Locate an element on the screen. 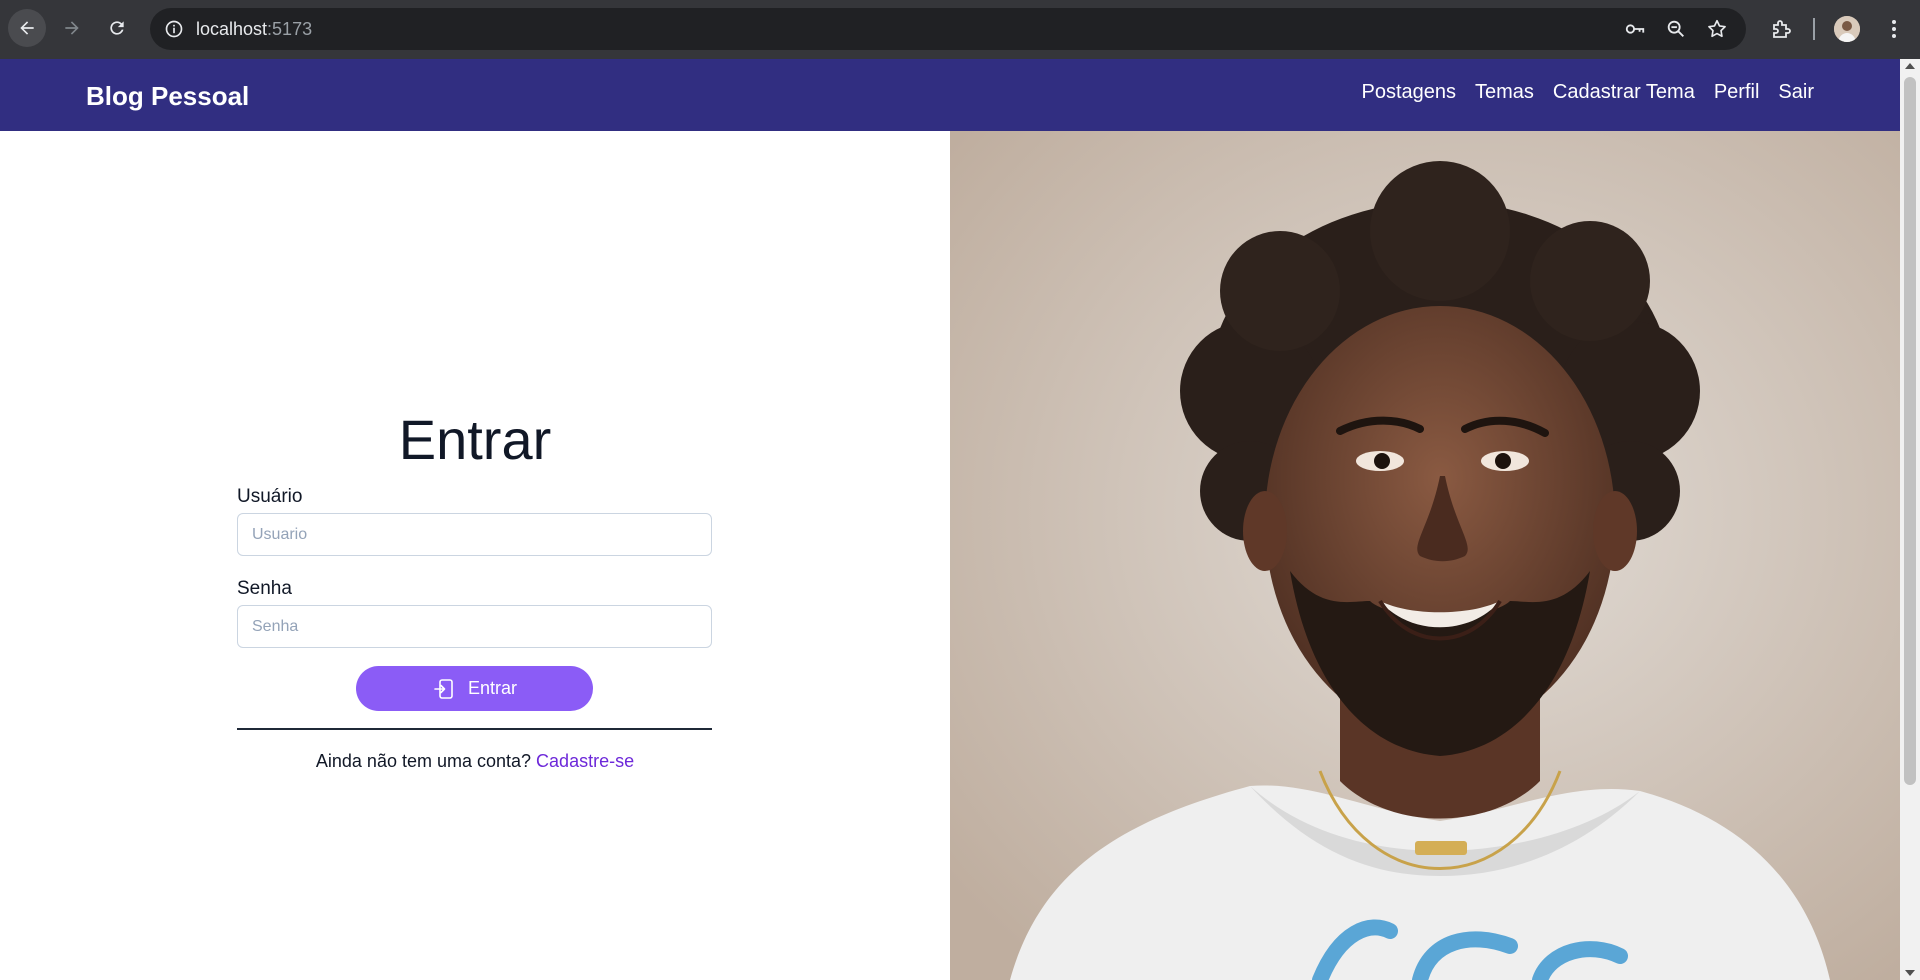  divider is located at coordinates (474, 729).